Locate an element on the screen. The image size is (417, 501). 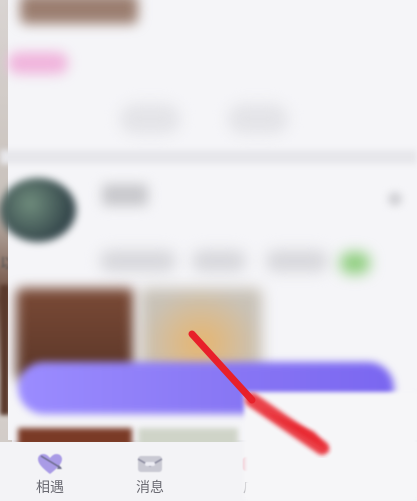
tab-messages-label: 消息 is located at coordinates (150, 488).